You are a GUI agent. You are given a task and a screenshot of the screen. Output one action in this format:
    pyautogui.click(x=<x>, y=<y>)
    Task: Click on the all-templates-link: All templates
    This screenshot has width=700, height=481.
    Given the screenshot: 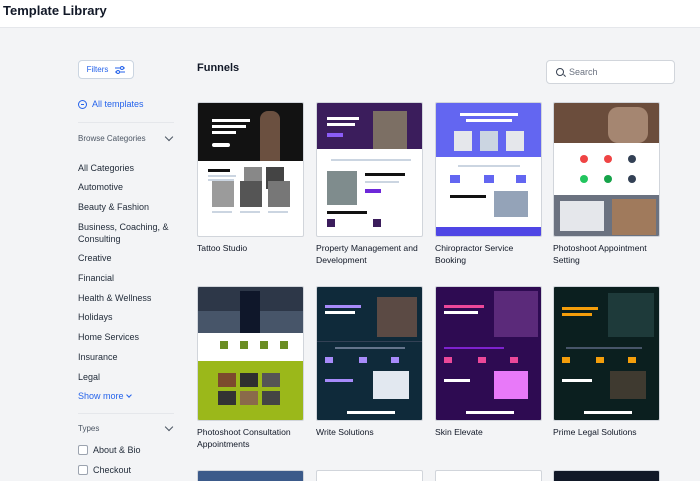 What is the action you would take?
    pyautogui.click(x=111, y=104)
    